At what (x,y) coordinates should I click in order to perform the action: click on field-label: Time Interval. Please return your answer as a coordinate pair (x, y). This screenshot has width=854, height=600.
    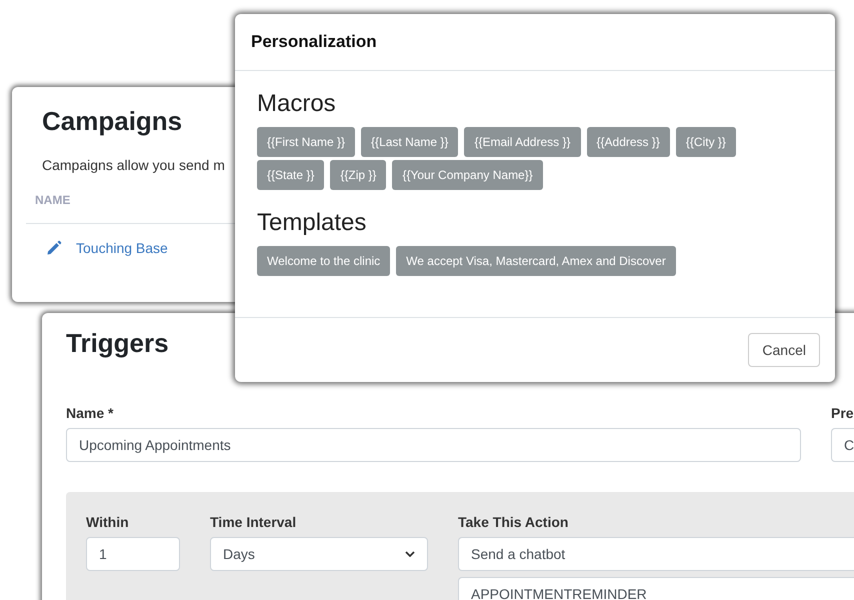
    Looking at the image, I should click on (254, 522).